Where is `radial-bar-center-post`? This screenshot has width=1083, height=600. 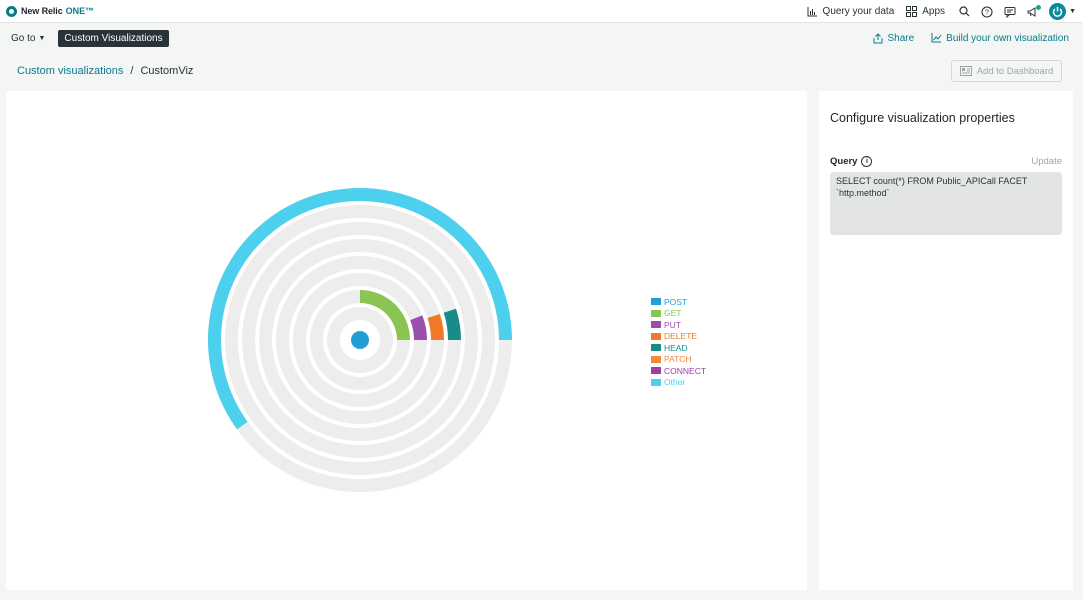
radial-bar-center-post is located at coordinates (360, 340).